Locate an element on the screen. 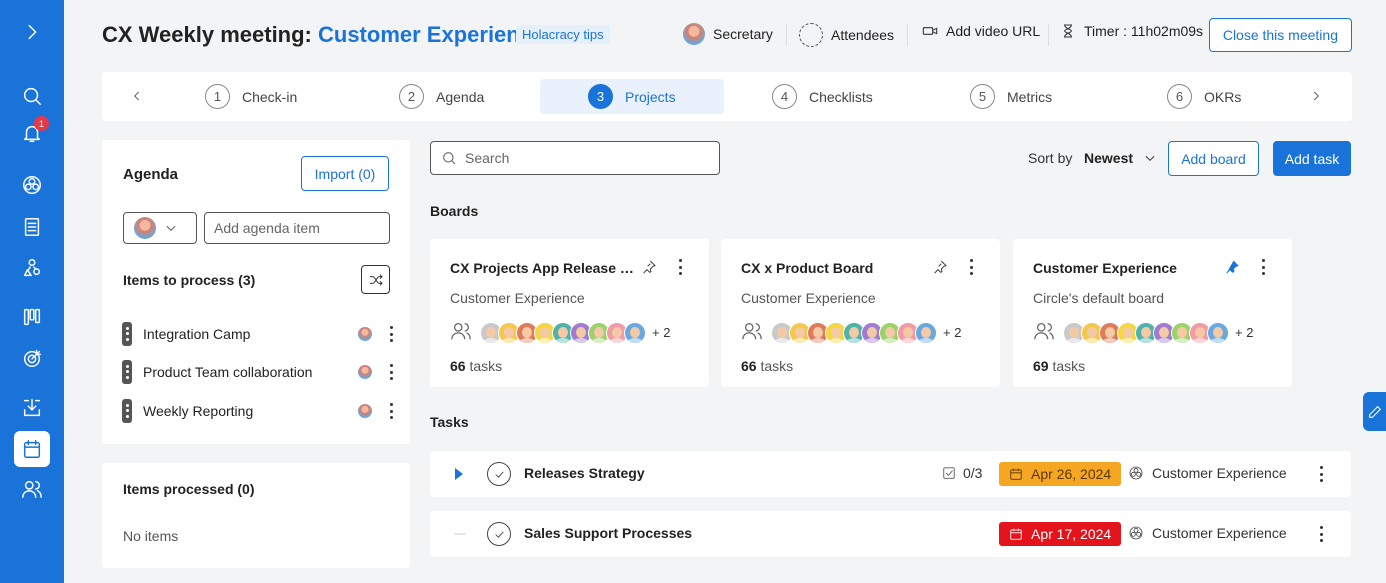 The height and width of the screenshot is (583, 1386). next-step-arrow-icon is located at coordinates (1316, 96).